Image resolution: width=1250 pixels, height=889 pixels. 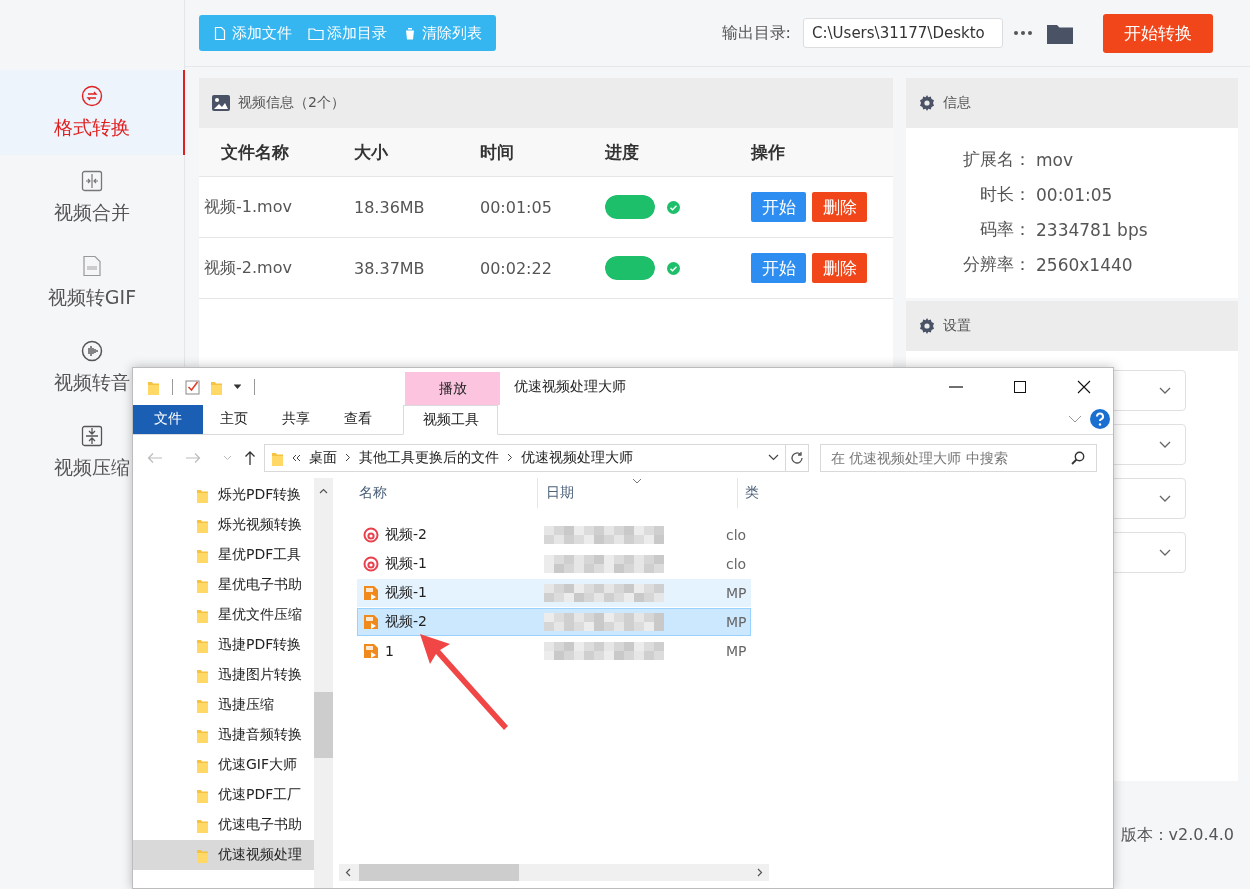 I want to click on address-bar: 桌面 其他工具更换后的文件 优速视频处理大师, so click(x=525, y=457).